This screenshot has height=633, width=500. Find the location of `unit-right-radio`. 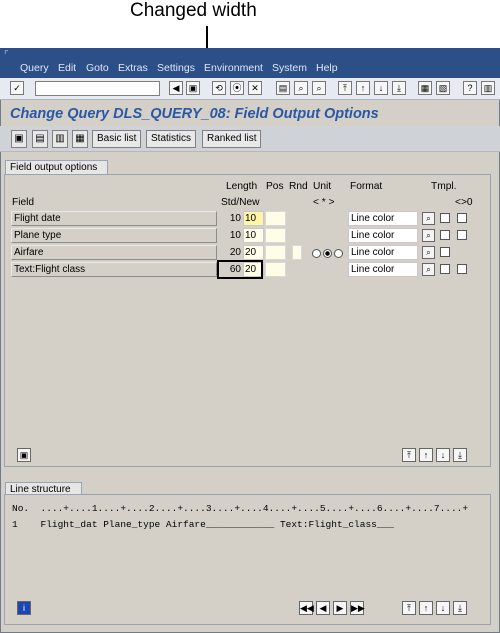

unit-right-radio is located at coordinates (338, 253).